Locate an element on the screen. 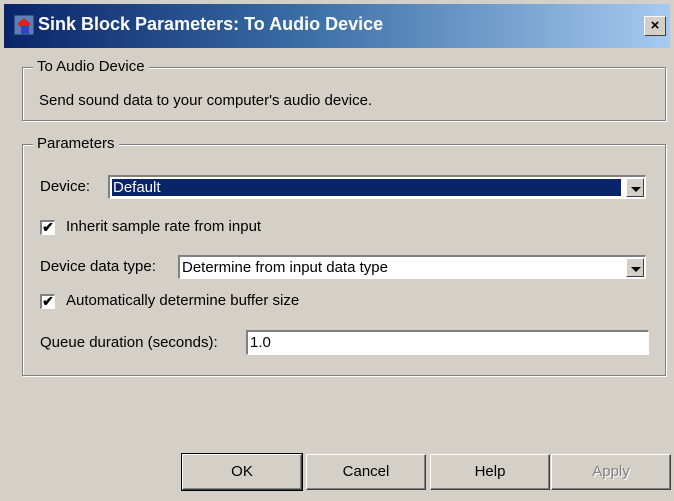 The width and height of the screenshot is (674, 501). apply-button: Apply is located at coordinates (611, 472).